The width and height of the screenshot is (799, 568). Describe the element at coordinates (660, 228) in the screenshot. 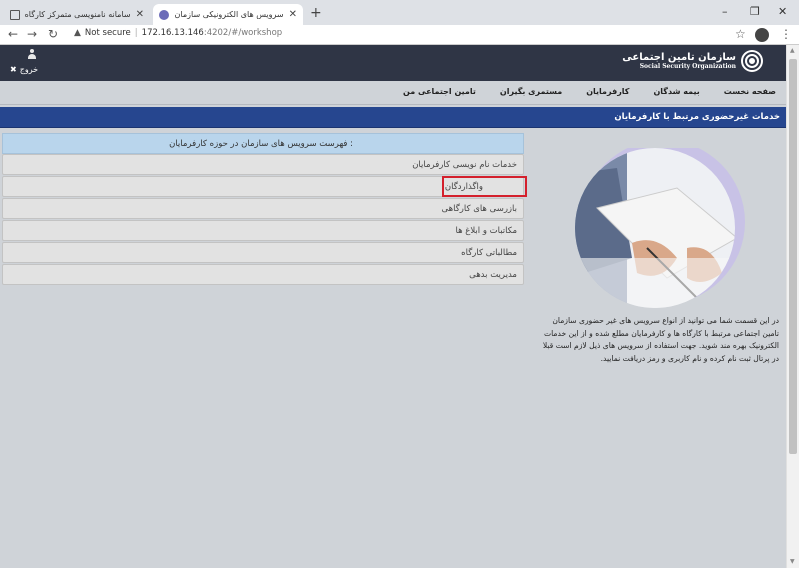

I see `illustration-image` at that location.